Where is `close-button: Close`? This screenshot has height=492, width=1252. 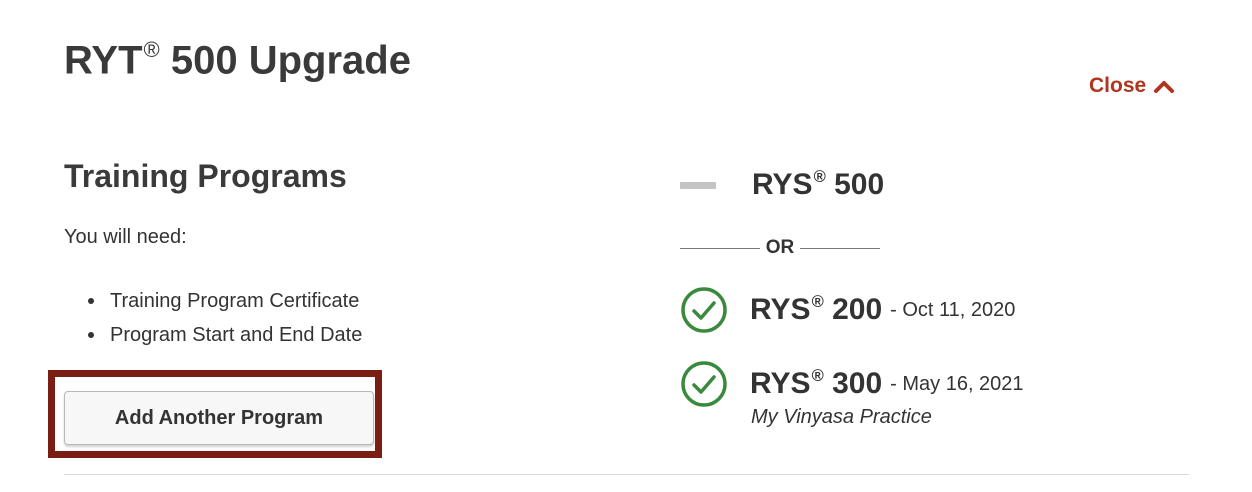
close-button: Close is located at coordinates (1132, 86).